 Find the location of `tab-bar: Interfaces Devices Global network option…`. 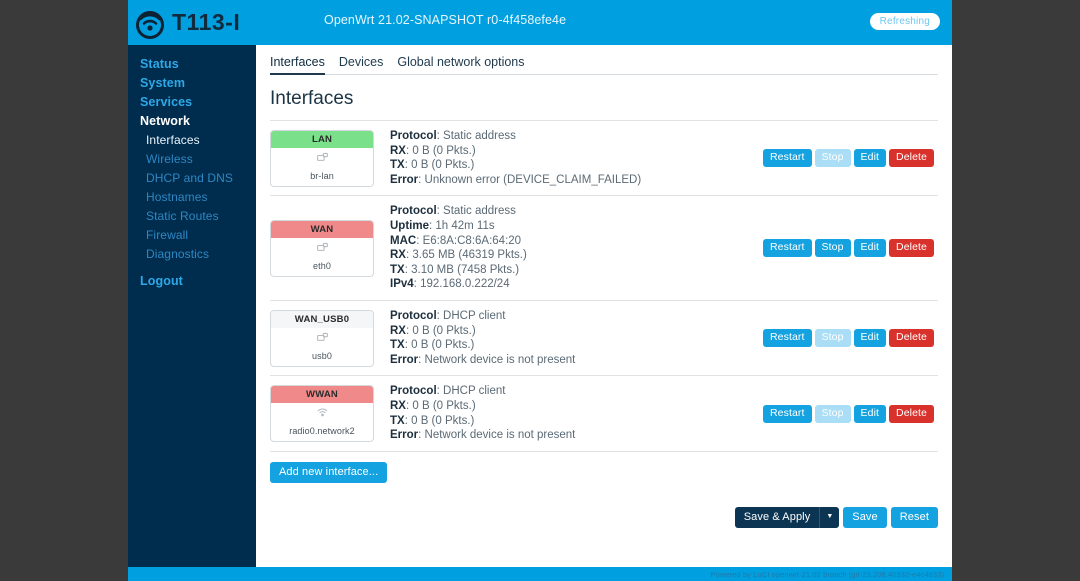

tab-bar: Interfaces Devices Global network option… is located at coordinates (604, 65).